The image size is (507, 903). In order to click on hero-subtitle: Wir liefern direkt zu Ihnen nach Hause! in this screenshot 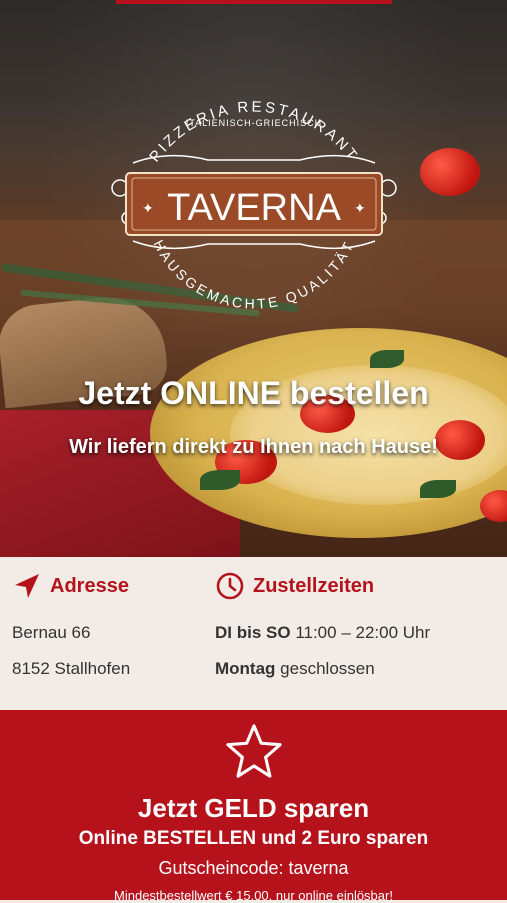, I will do `click(253, 447)`.